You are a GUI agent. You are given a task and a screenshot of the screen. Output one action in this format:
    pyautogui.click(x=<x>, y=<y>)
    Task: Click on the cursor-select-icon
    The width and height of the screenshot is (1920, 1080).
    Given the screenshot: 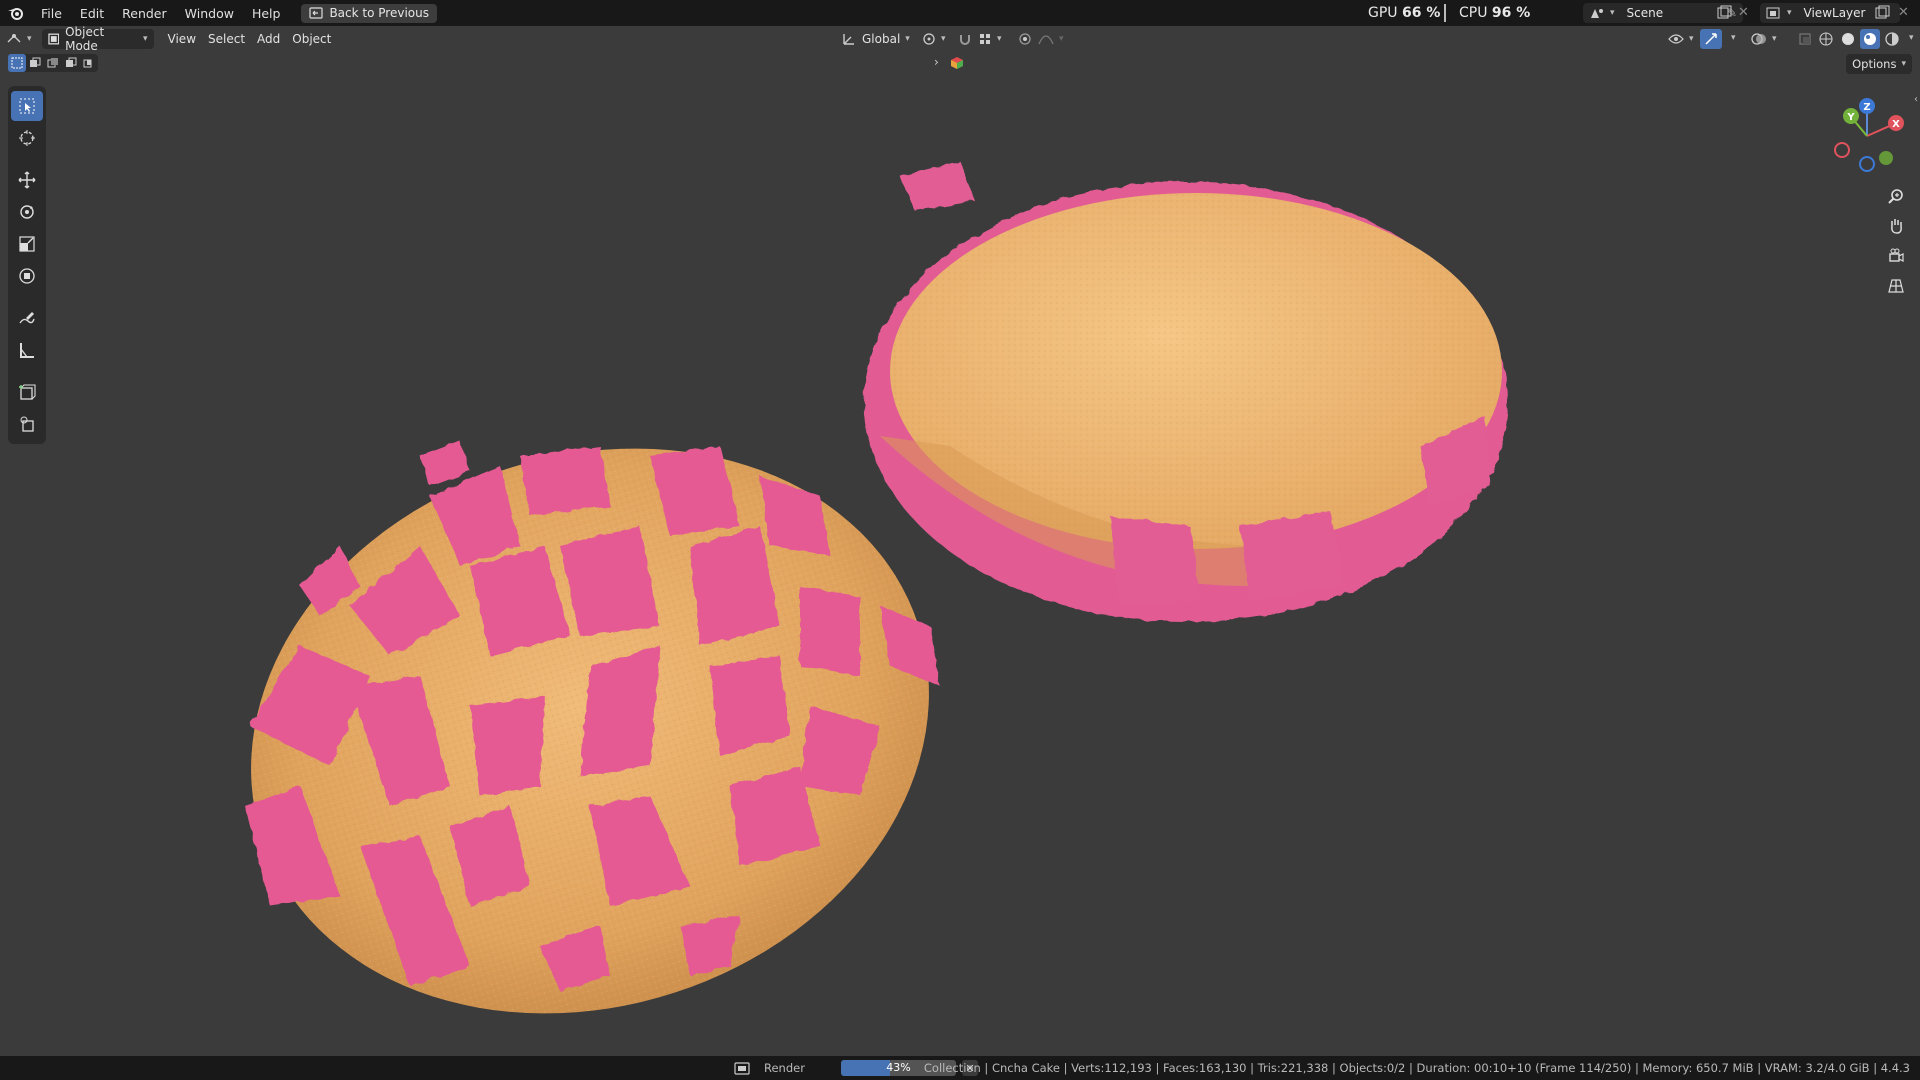 What is the action you would take?
    pyautogui.click(x=27, y=106)
    